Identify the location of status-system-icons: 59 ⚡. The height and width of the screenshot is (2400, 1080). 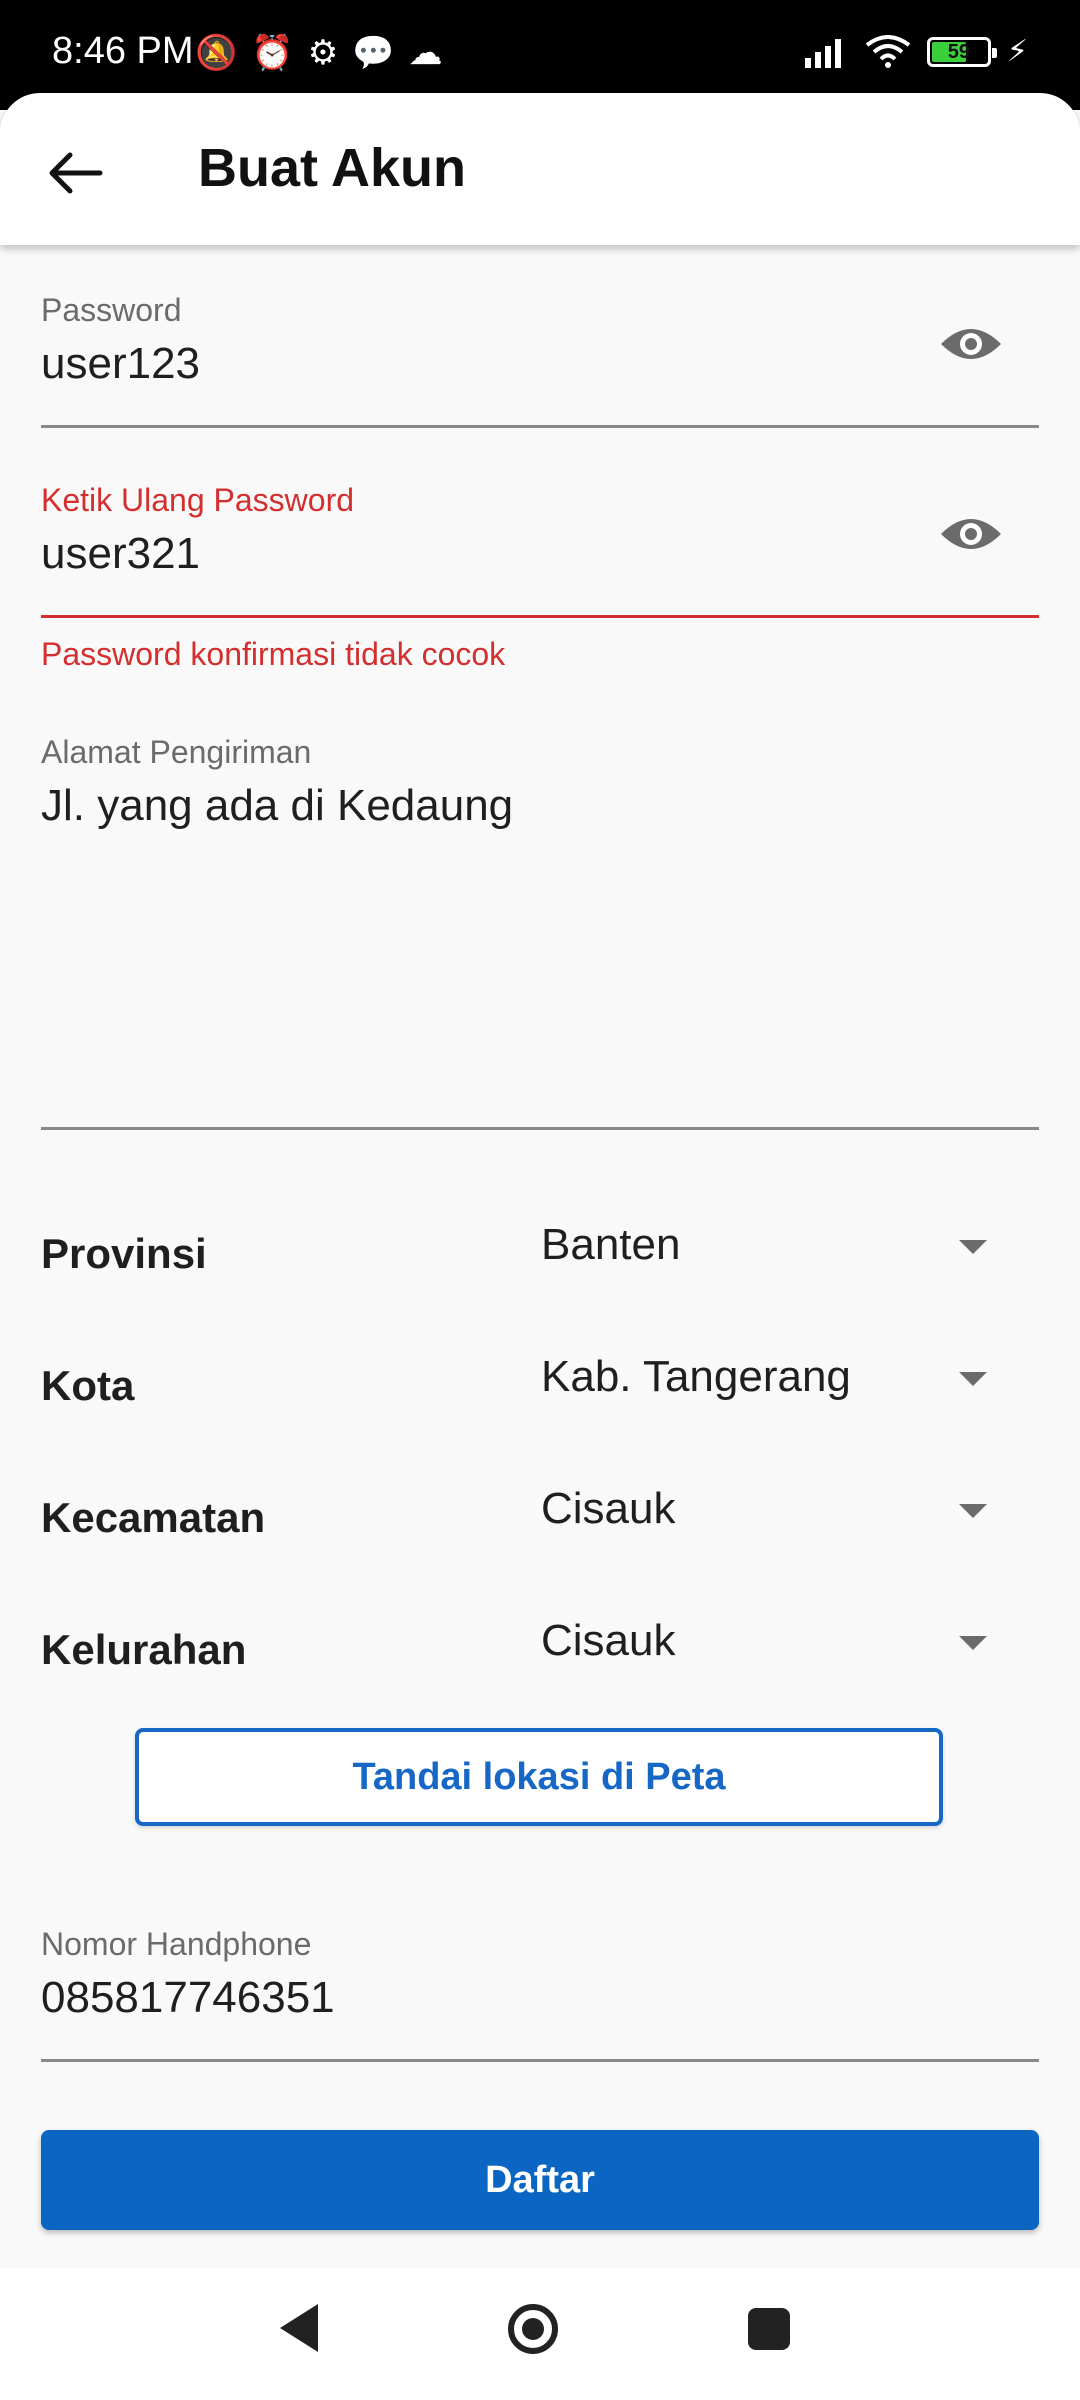
(915, 51).